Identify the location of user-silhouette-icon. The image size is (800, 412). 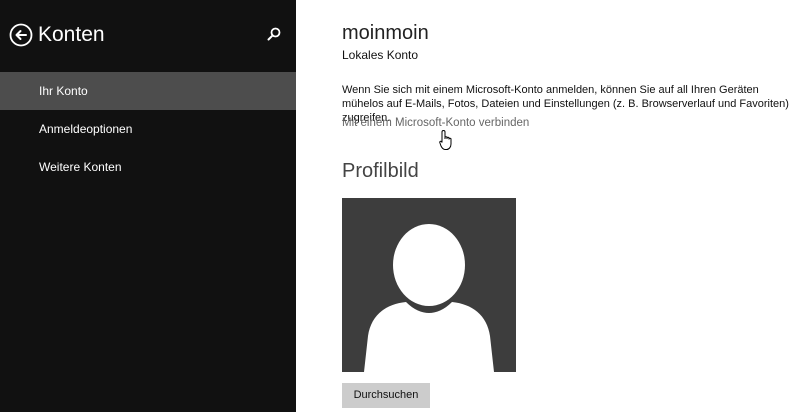
(429, 298).